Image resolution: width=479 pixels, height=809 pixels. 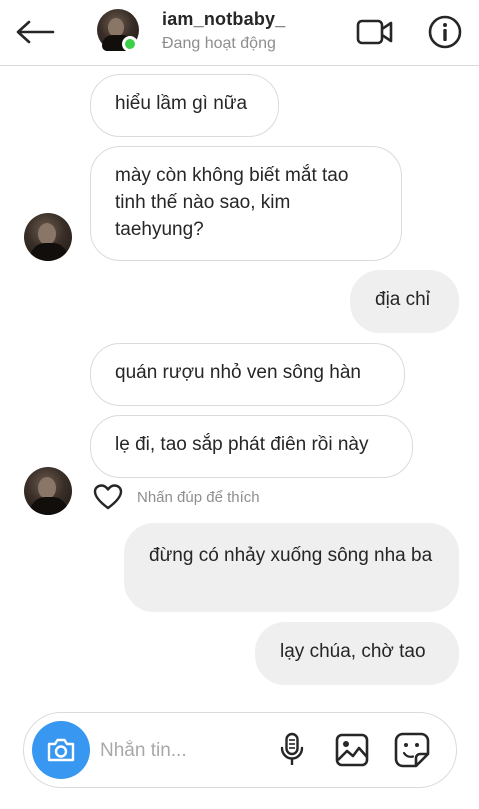 What do you see at coordinates (198, 497) in the screenshot?
I see `like-hint-text: Nhấn đúp để thích` at bounding box center [198, 497].